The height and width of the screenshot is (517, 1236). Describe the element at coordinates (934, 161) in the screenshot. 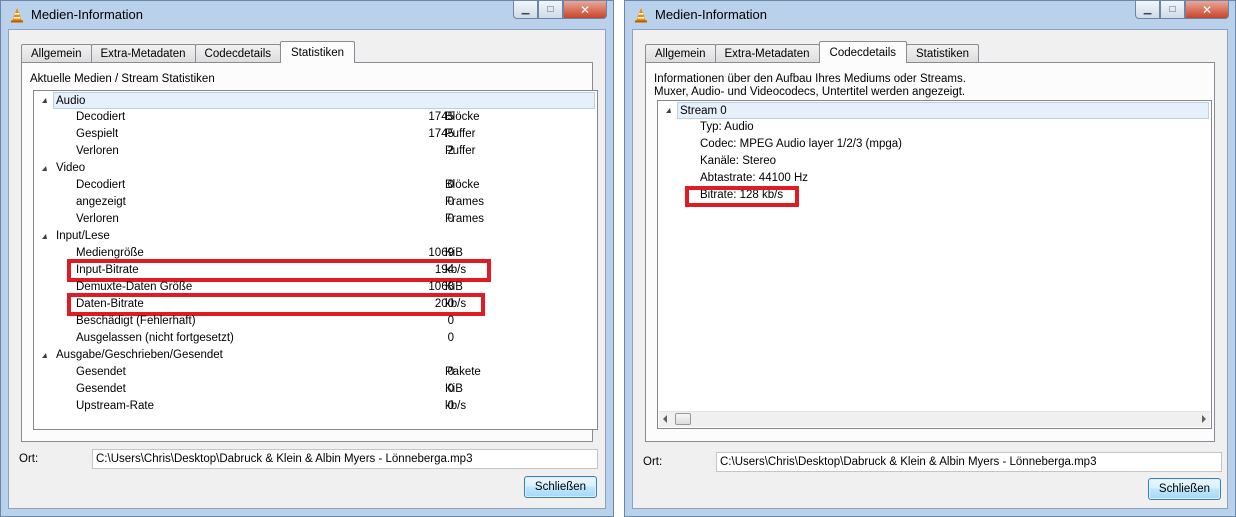

I see `stream-field-row: Kanäle: Stereo` at that location.